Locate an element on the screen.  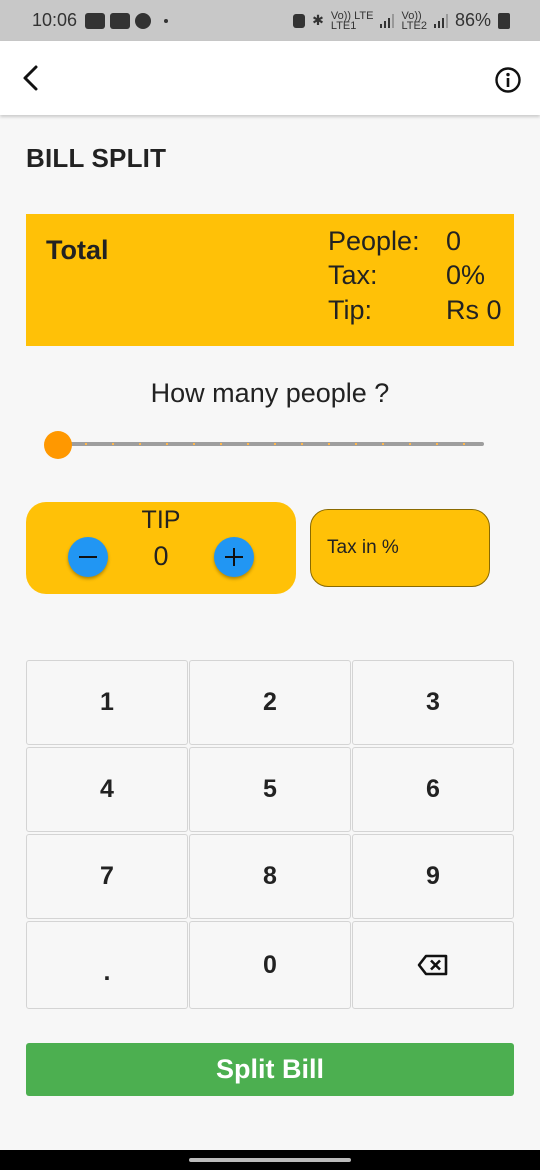
status-bar: 10:06 ✱ Vo)) LTE LTE1 Vo)) LTE2 86% is located at coordinates (270, 20).